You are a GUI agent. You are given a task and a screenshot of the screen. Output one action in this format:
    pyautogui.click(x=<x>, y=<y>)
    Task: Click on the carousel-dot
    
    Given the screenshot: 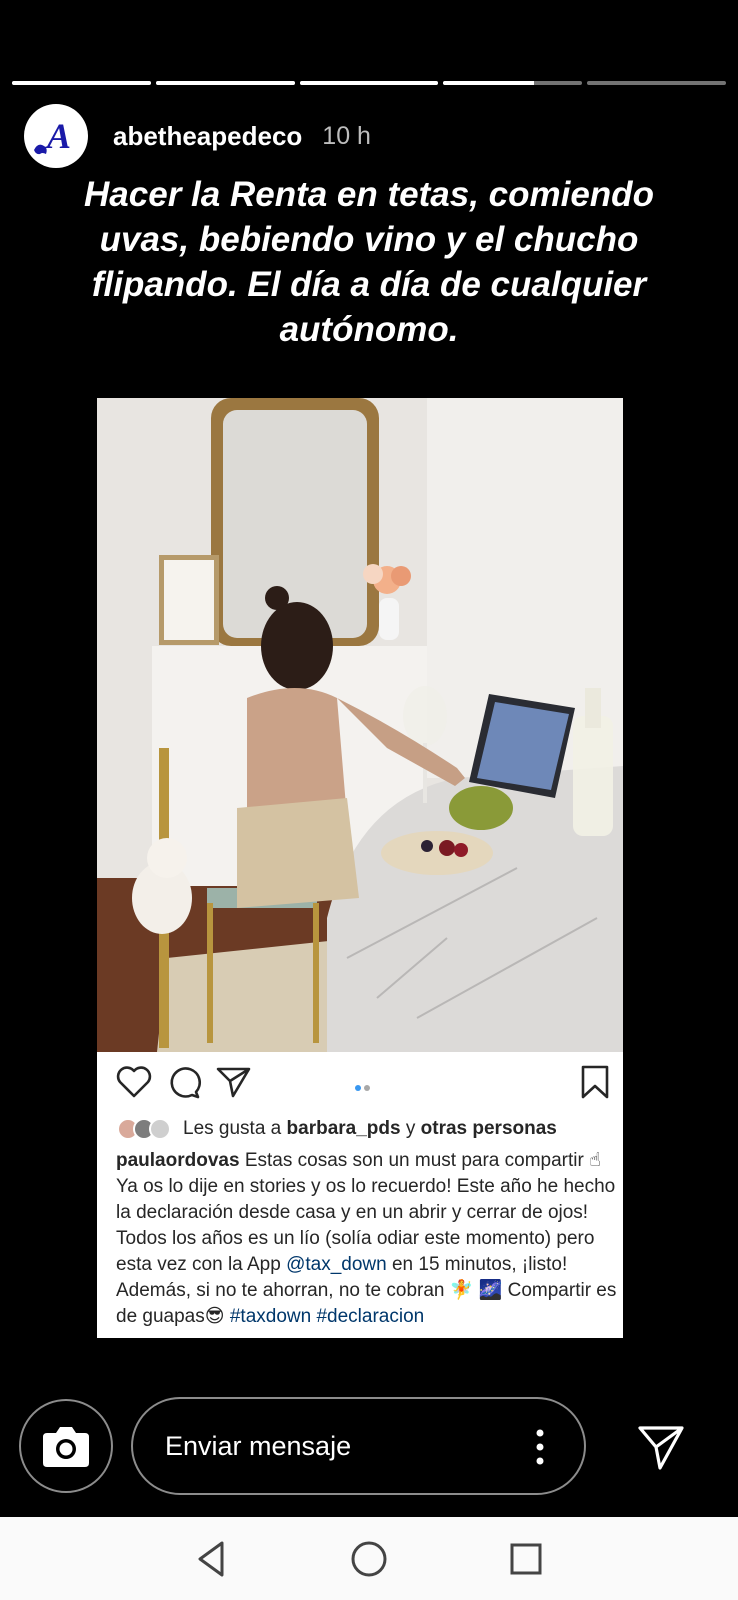 What is the action you would take?
    pyautogui.click(x=367, y=1088)
    